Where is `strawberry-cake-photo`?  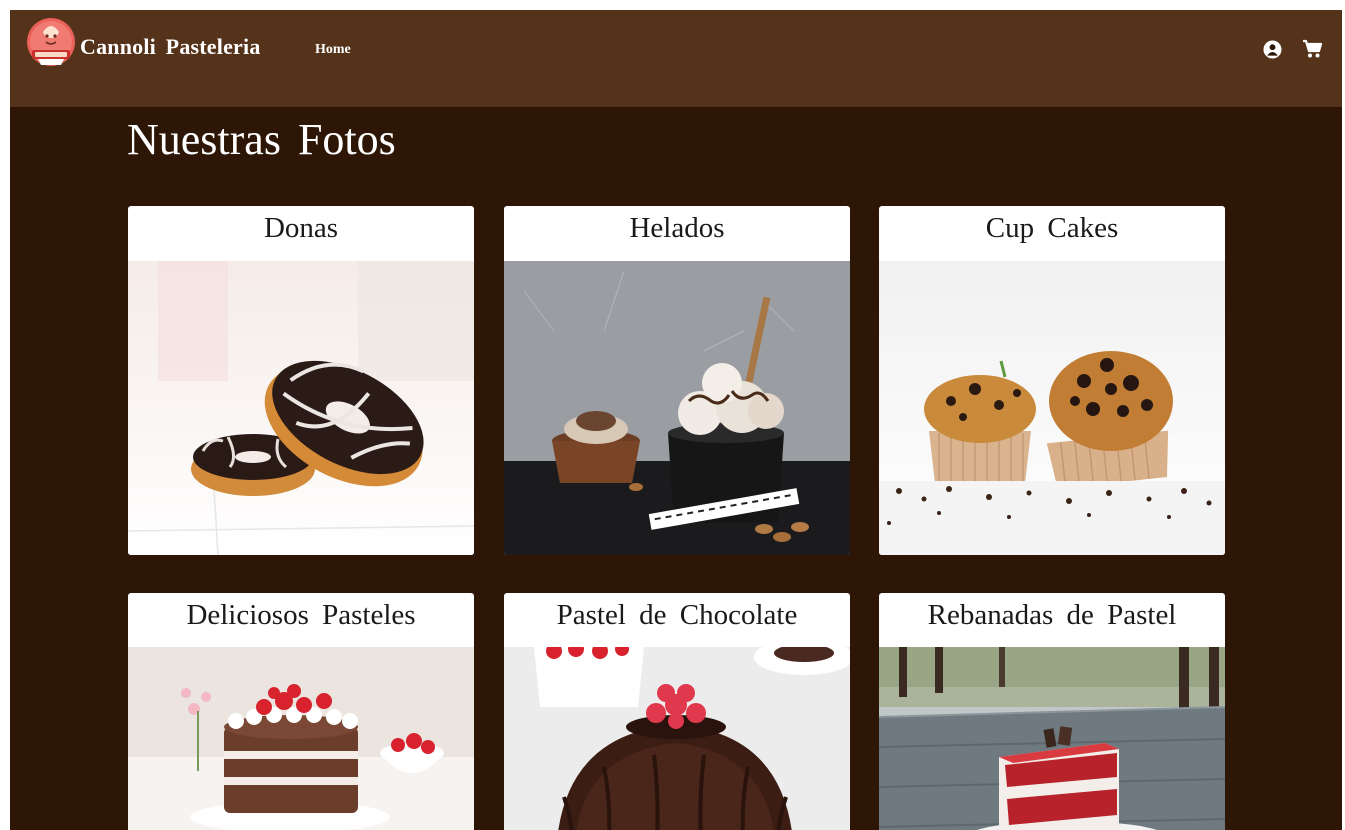 strawberry-cake-photo is located at coordinates (301, 738).